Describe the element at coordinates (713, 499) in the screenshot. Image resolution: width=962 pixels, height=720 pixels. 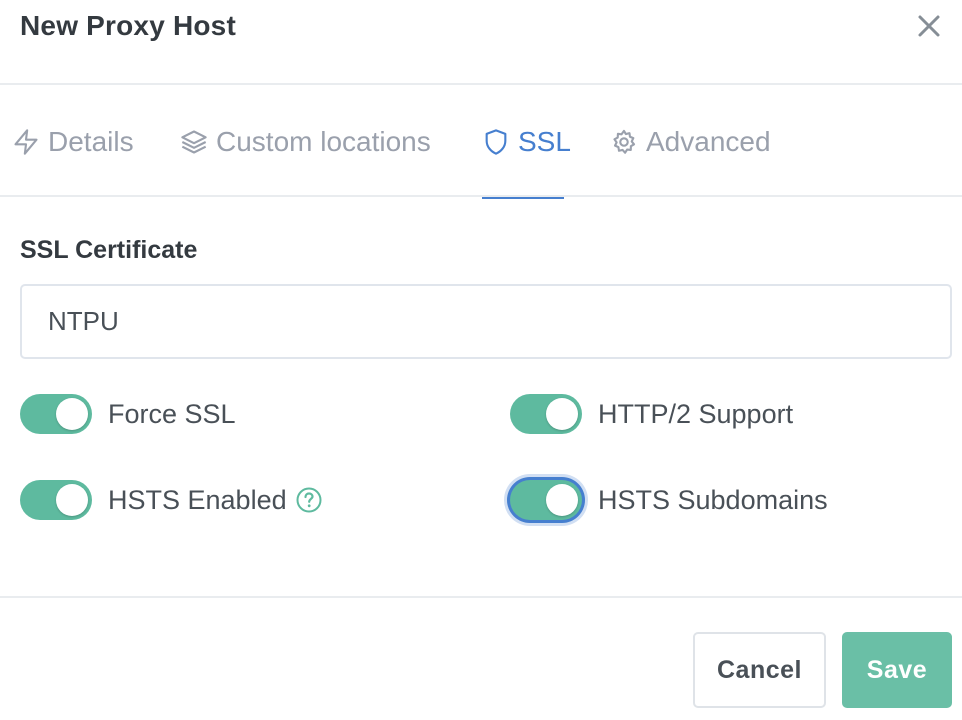
I see `hsts-subdomains-label: HSTS Subdomains` at that location.